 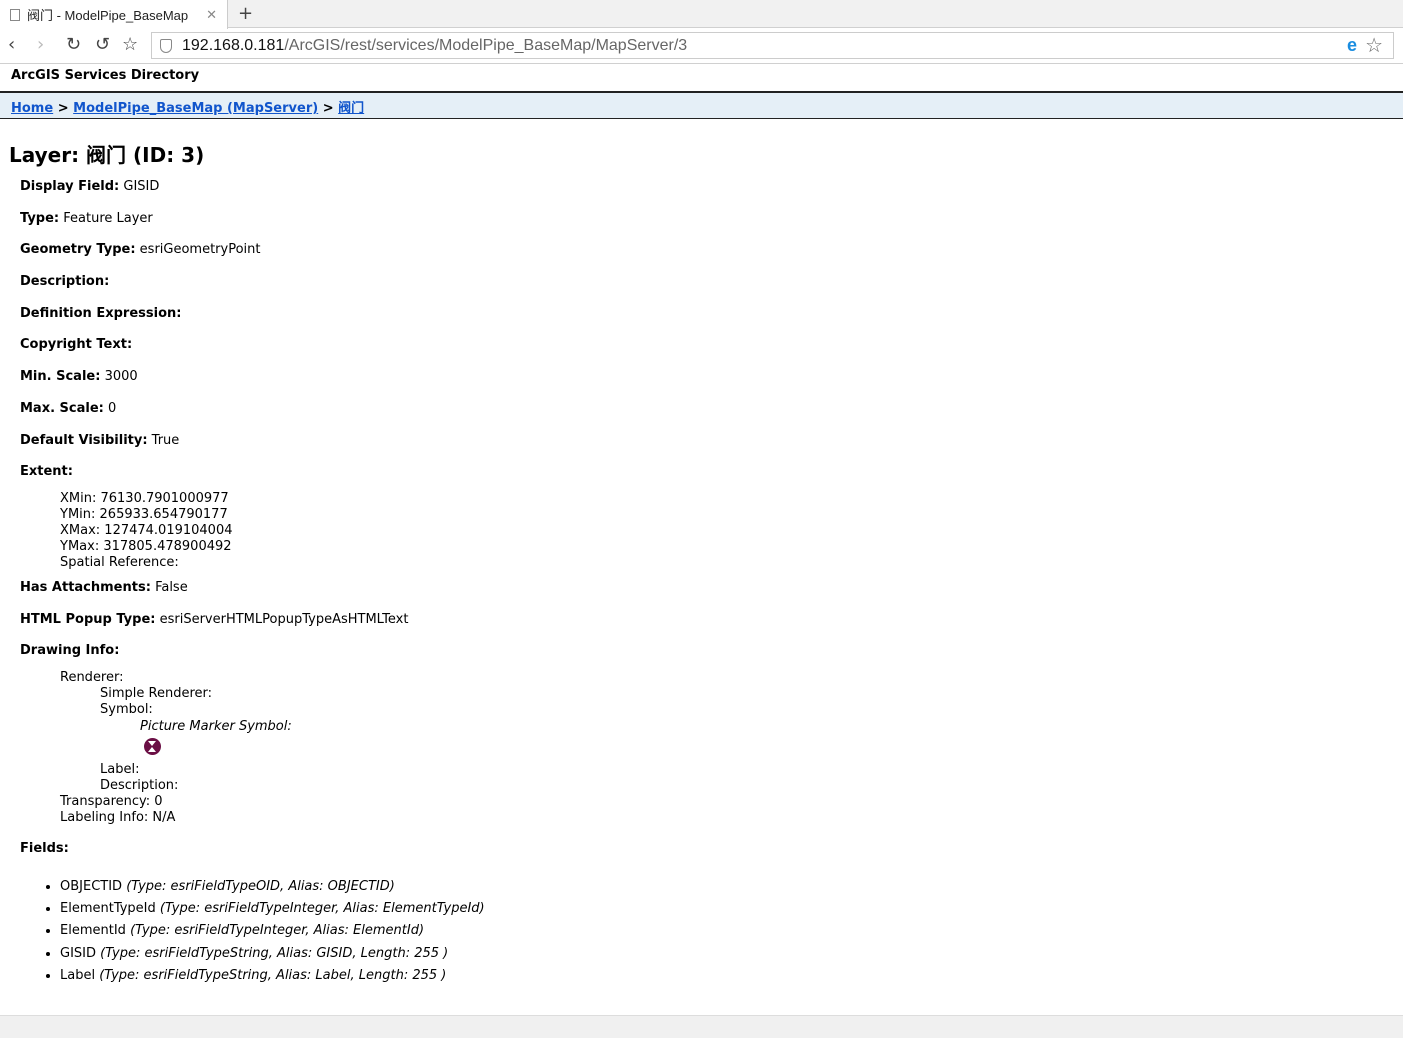 I want to click on labeling-info: Labeling Info: N/A, so click(x=118, y=817).